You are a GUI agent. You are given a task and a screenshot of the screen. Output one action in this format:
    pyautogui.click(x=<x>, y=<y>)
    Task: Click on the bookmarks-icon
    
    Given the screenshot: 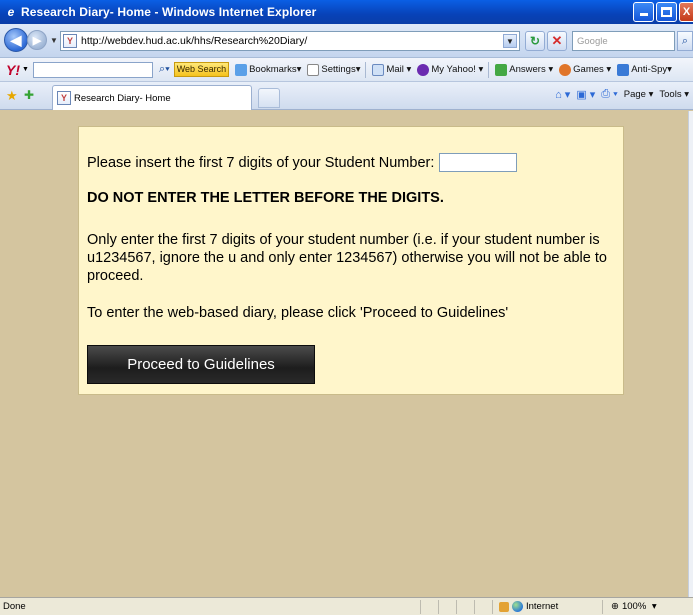 What is the action you would take?
    pyautogui.click(x=241, y=69)
    